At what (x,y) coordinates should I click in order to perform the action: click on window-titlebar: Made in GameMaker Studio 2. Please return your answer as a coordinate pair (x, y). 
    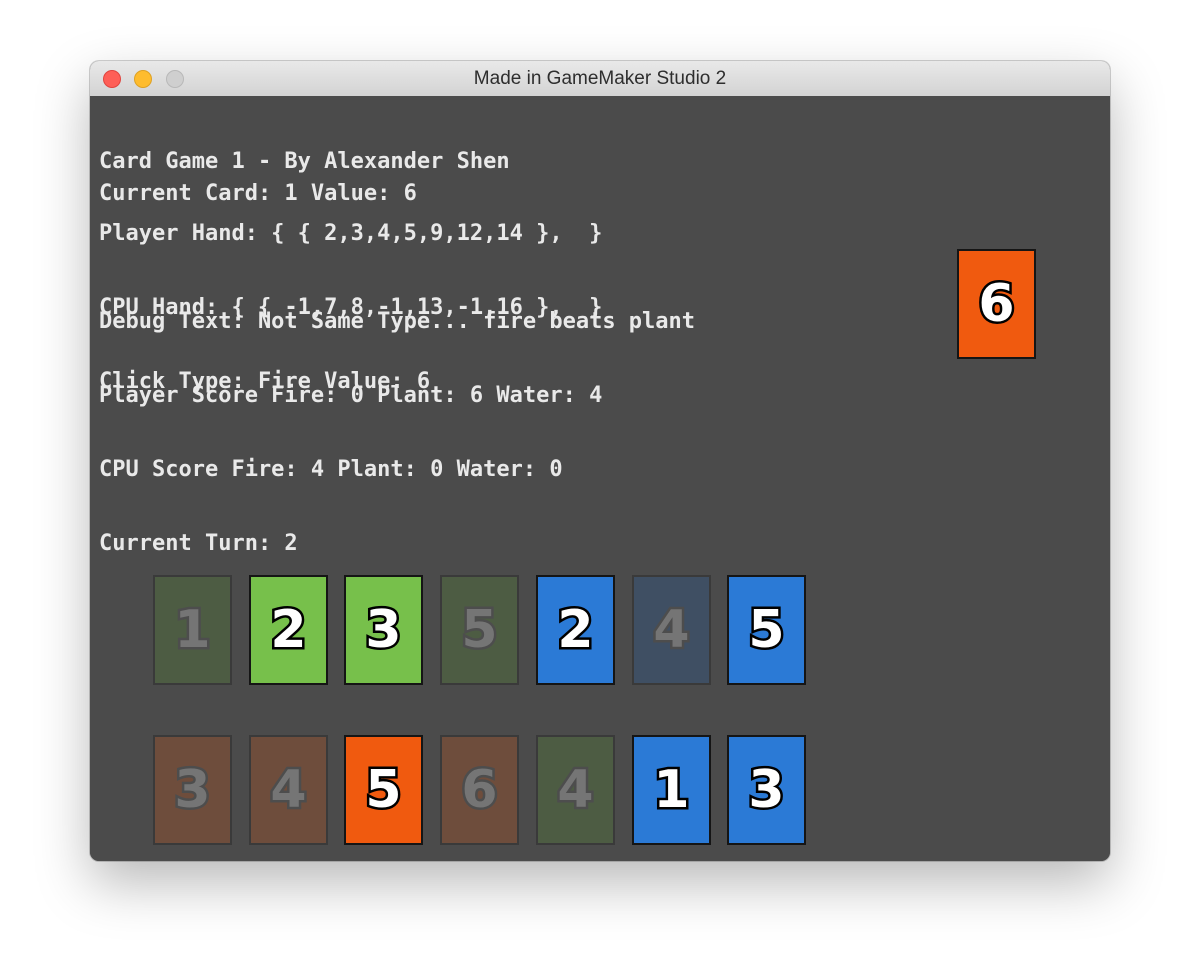
    Looking at the image, I should click on (600, 79).